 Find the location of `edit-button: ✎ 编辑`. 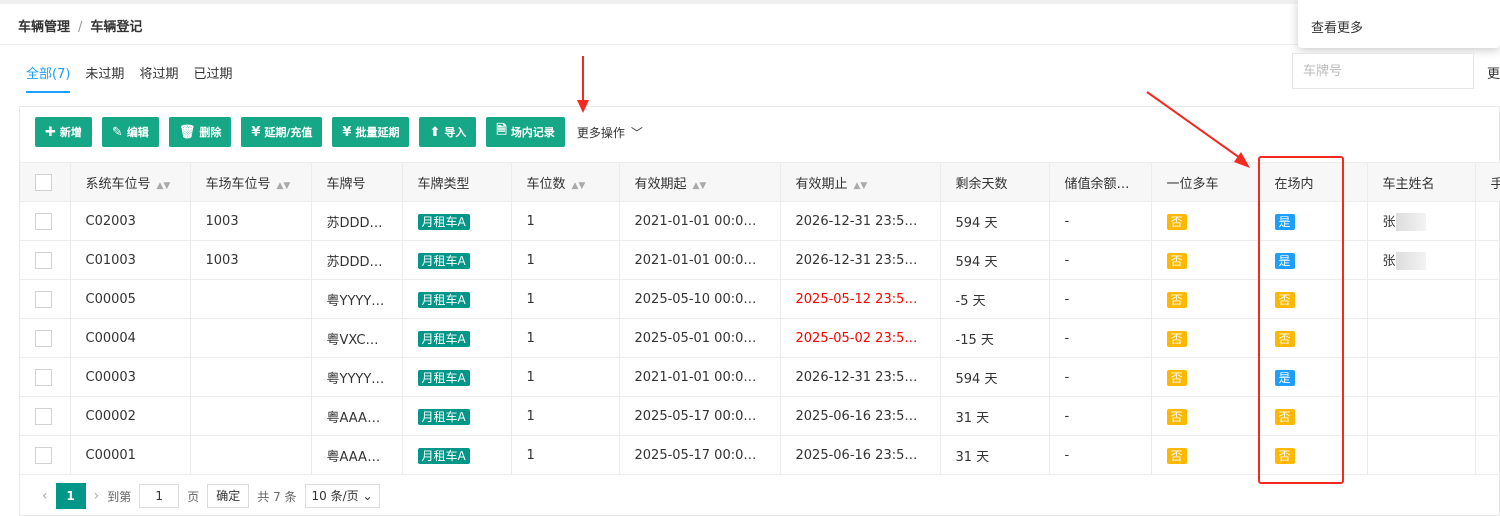

edit-button: ✎ 编辑 is located at coordinates (130, 132).